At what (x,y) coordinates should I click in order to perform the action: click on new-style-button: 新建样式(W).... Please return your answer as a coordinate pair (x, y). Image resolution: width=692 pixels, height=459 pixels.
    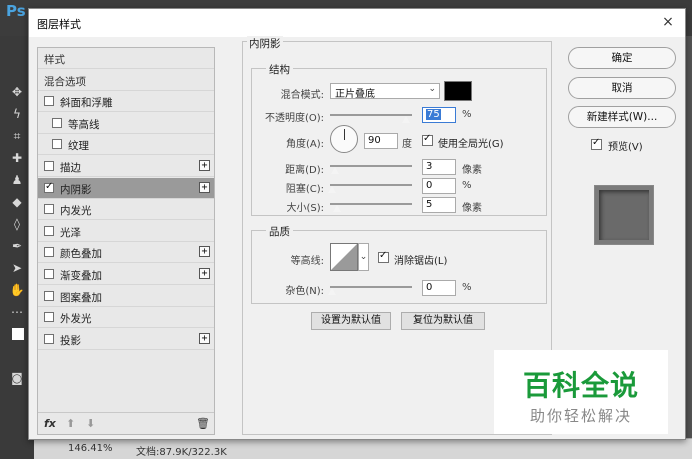
    Looking at the image, I should click on (622, 117).